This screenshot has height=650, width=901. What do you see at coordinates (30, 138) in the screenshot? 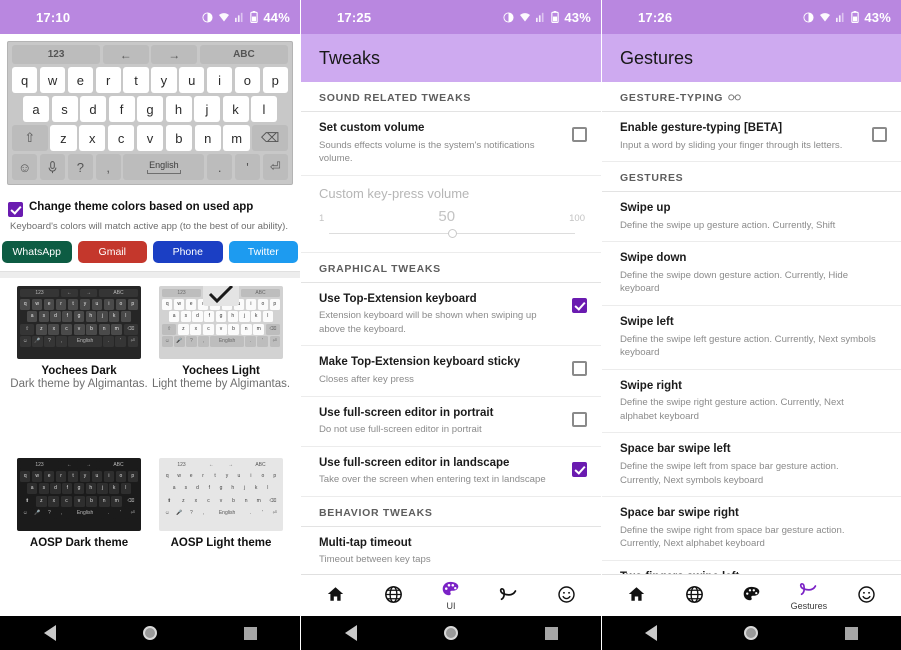
I see `shift-key: ⇧` at bounding box center [30, 138].